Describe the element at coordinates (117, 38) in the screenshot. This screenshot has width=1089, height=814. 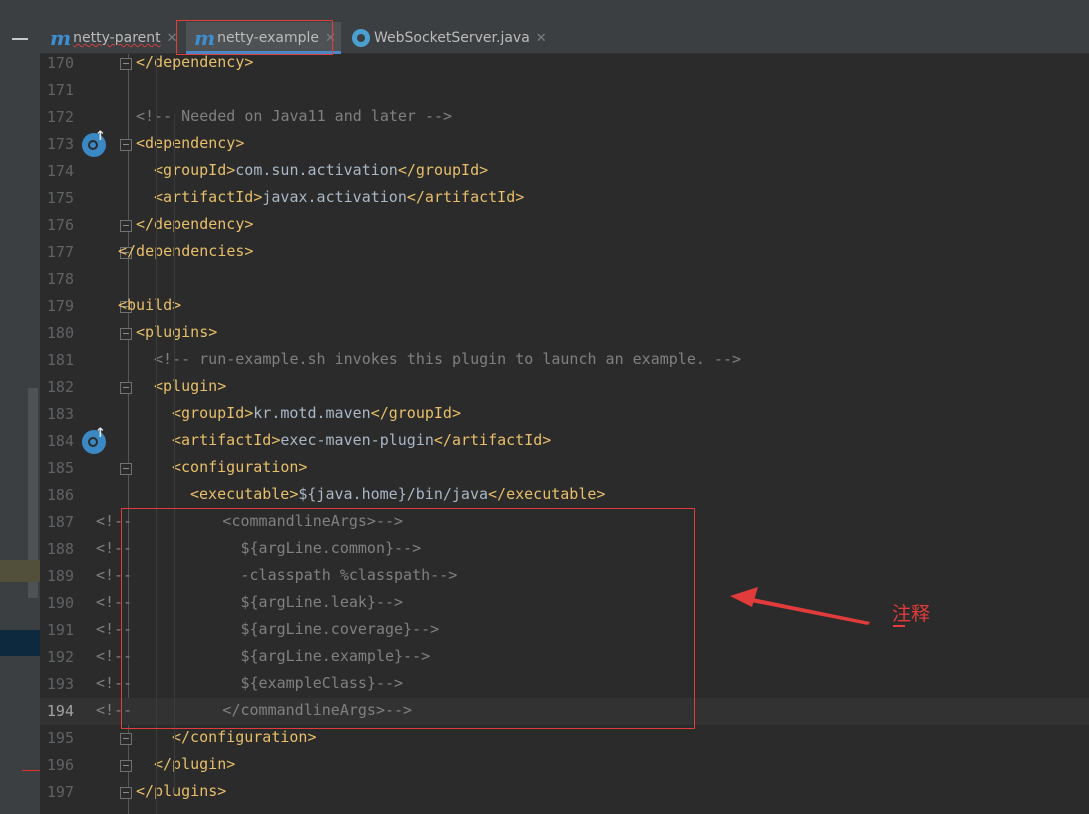
I see `tab-label: netty-parent` at that location.